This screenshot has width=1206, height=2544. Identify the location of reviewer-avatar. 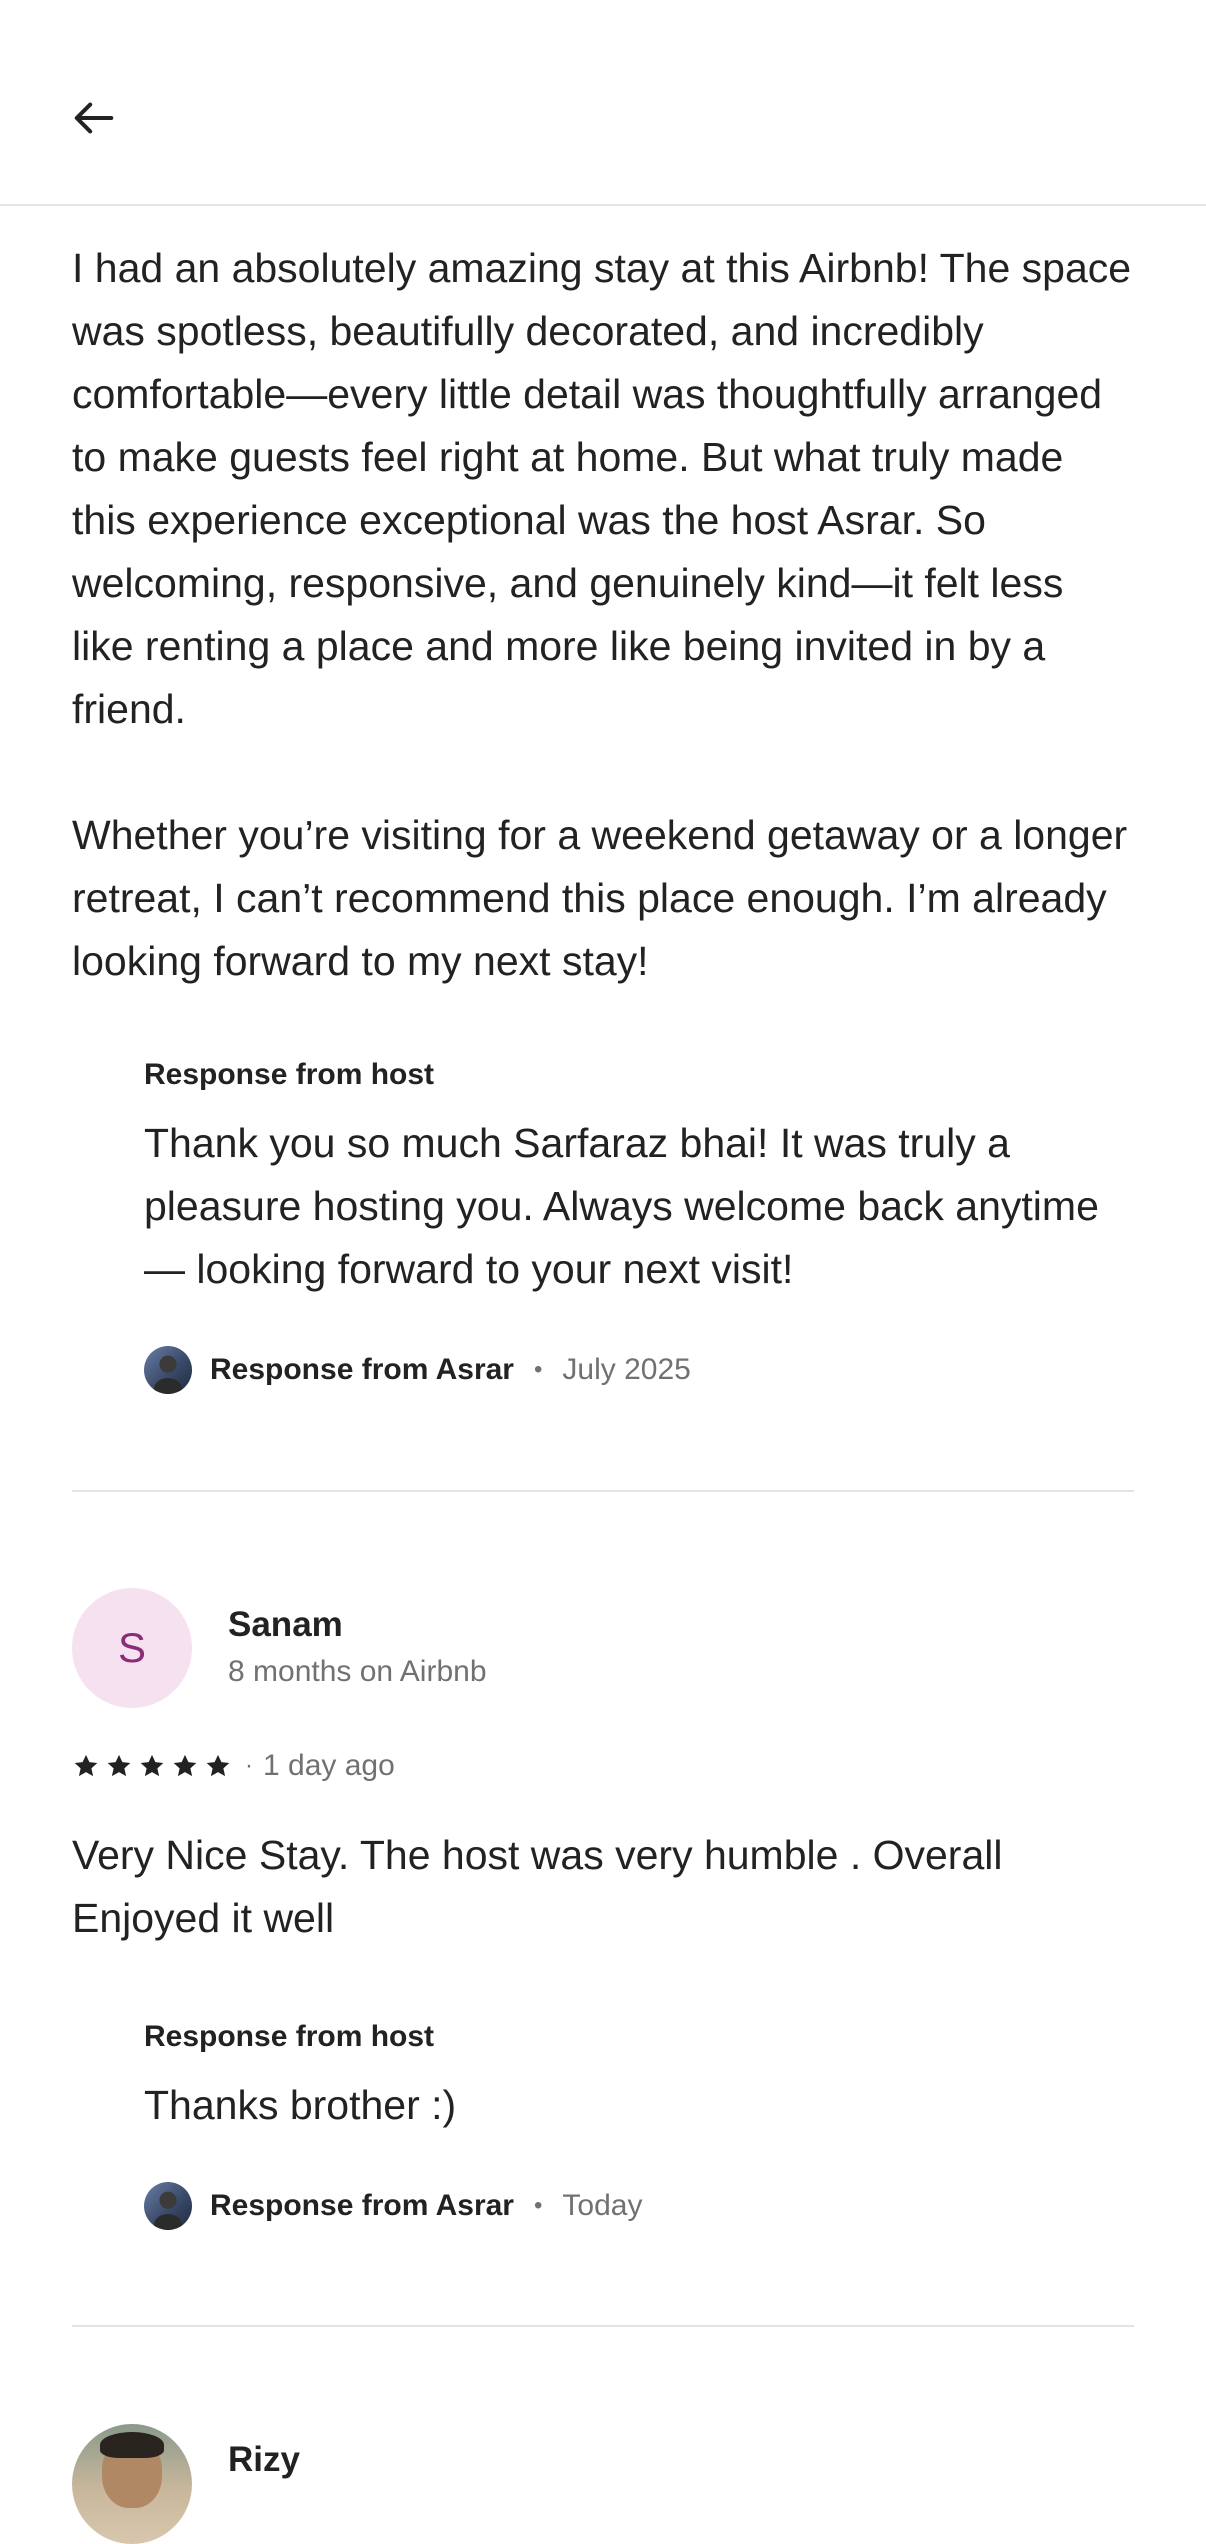
(132, 2484).